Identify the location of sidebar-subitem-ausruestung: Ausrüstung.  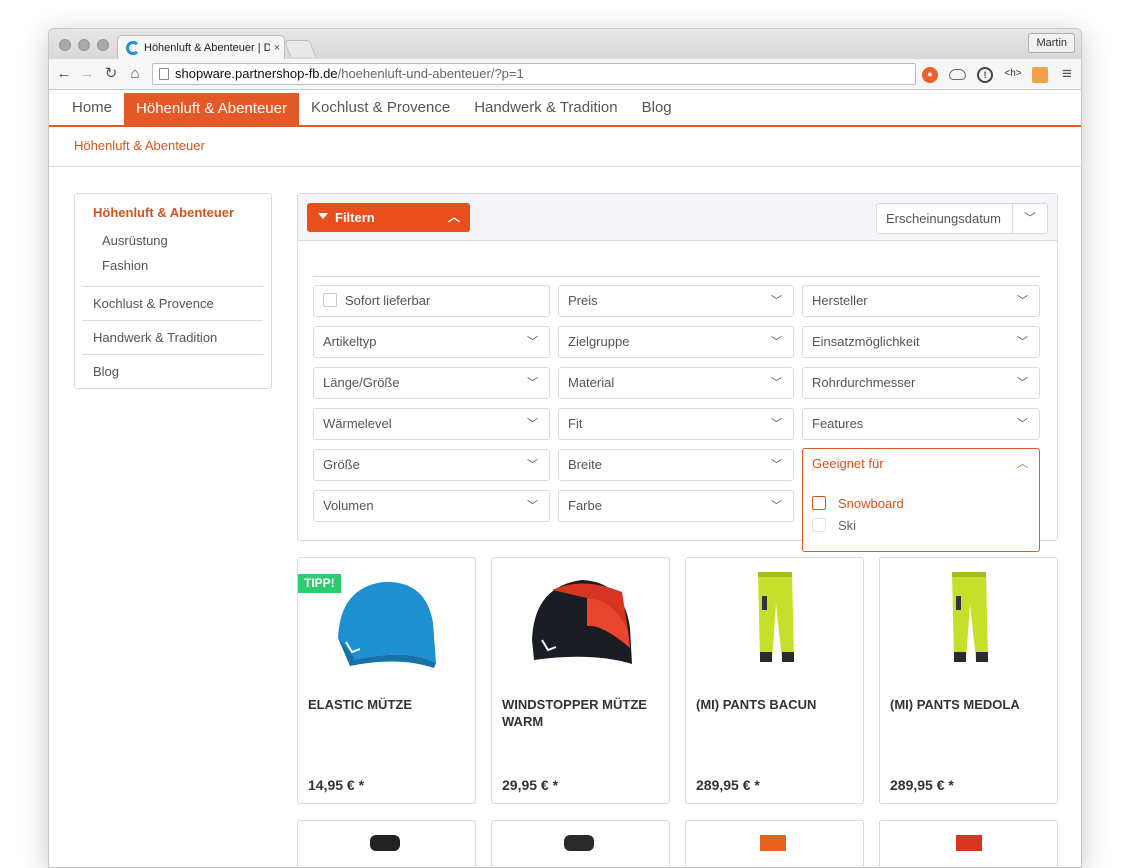
(135, 240).